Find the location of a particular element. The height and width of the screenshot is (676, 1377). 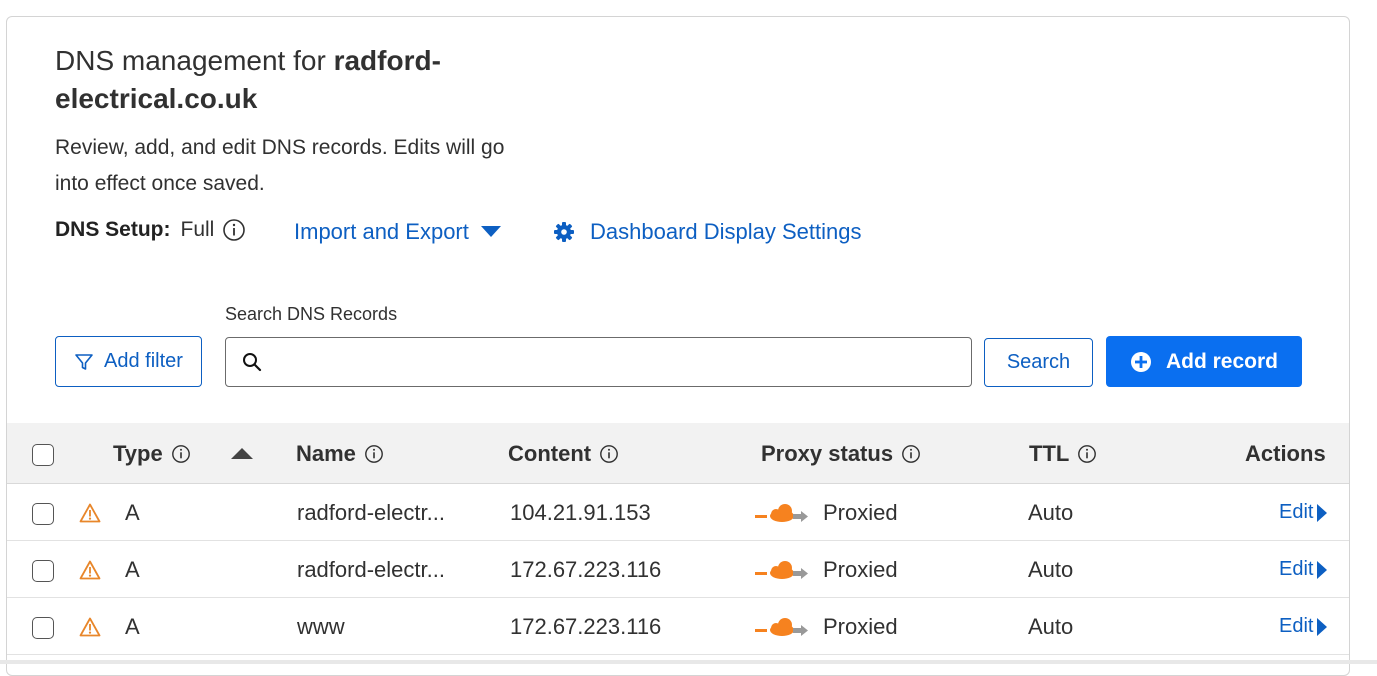

column-proxy-status: Proxy status is located at coordinates (841, 453).